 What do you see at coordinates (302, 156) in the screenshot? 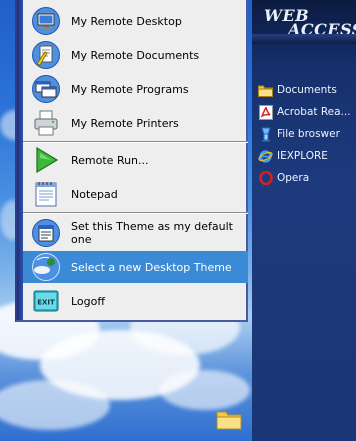
I see `sidebar-item-label: IEXPLORE` at bounding box center [302, 156].